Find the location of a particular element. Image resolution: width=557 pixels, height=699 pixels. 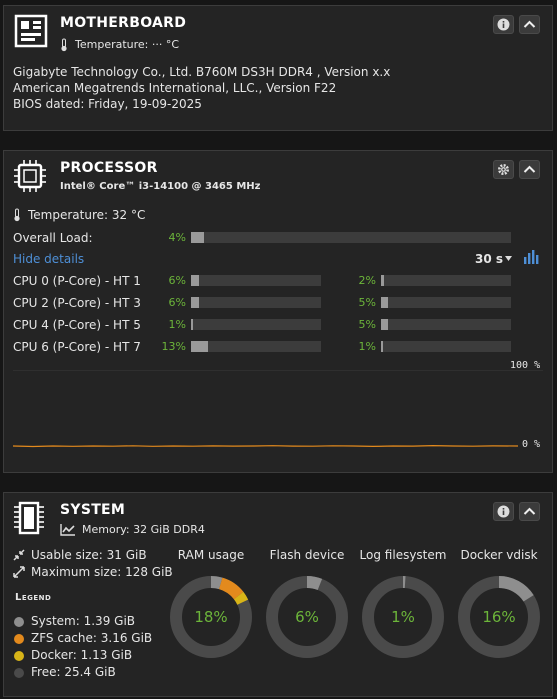

expand-icon is located at coordinates (19, 572).